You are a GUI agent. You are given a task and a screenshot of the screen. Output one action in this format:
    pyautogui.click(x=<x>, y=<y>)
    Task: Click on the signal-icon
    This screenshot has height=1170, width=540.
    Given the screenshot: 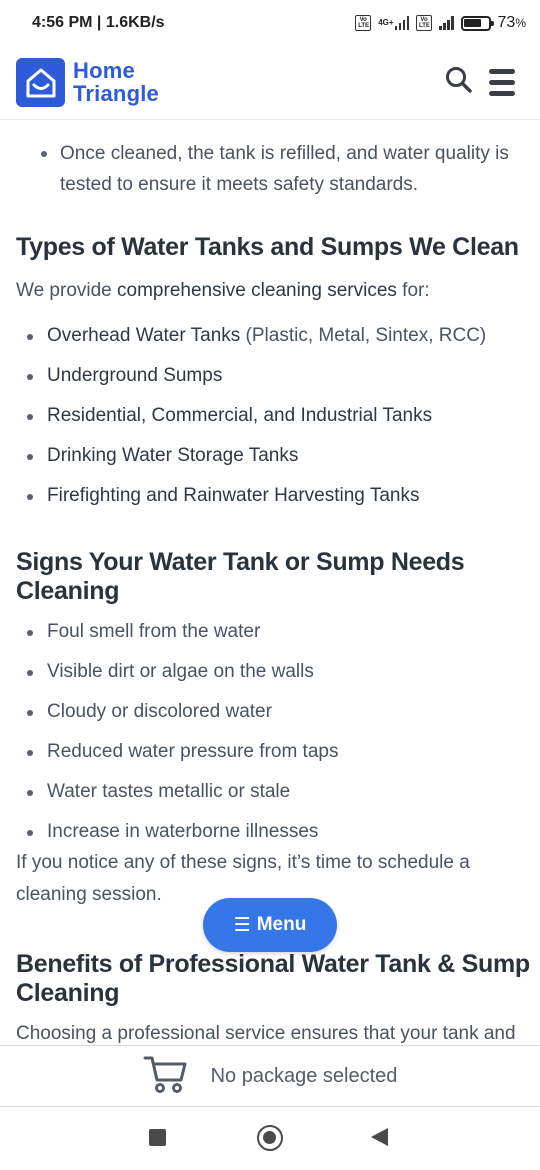 What is the action you would take?
    pyautogui.click(x=402, y=23)
    